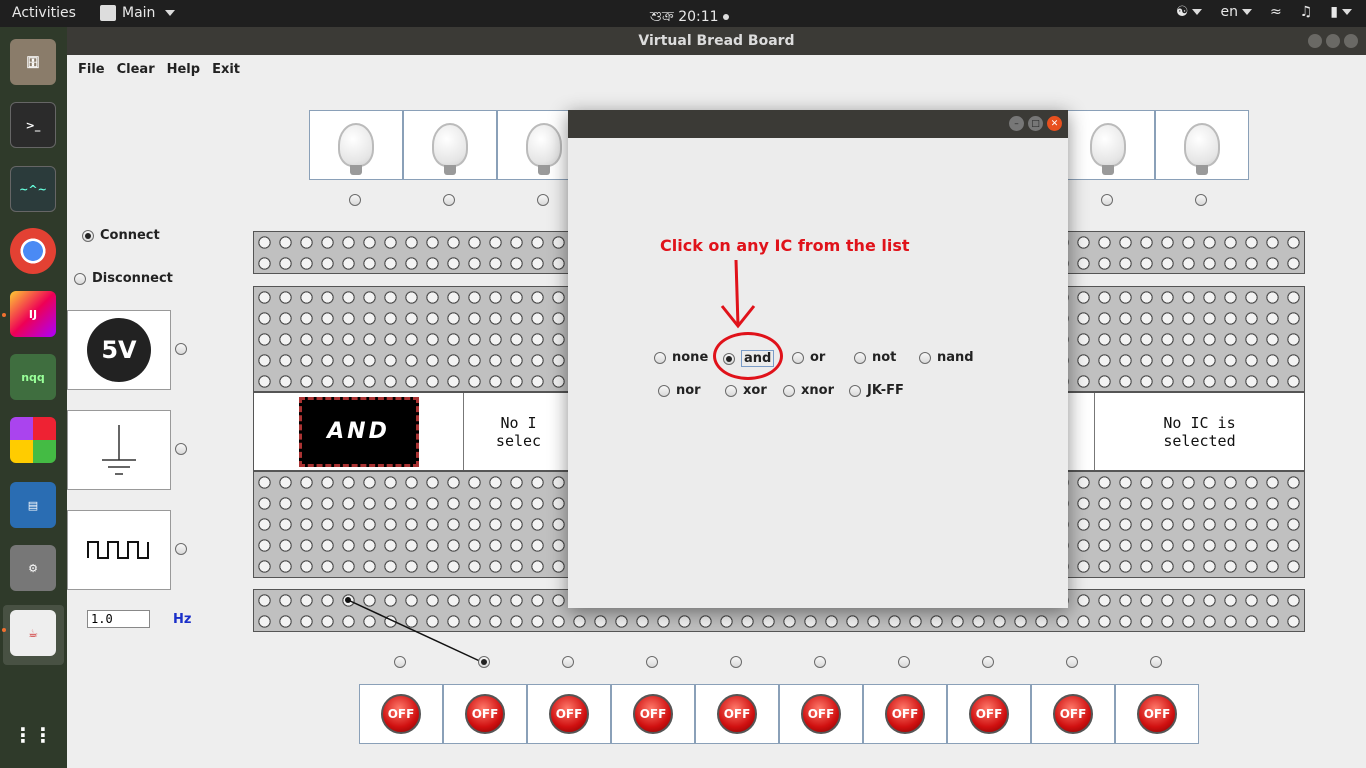 This screenshot has height=768, width=1366. What do you see at coordinates (1054, 123) in the screenshot?
I see `dialog-close-icon: ✕` at bounding box center [1054, 123].